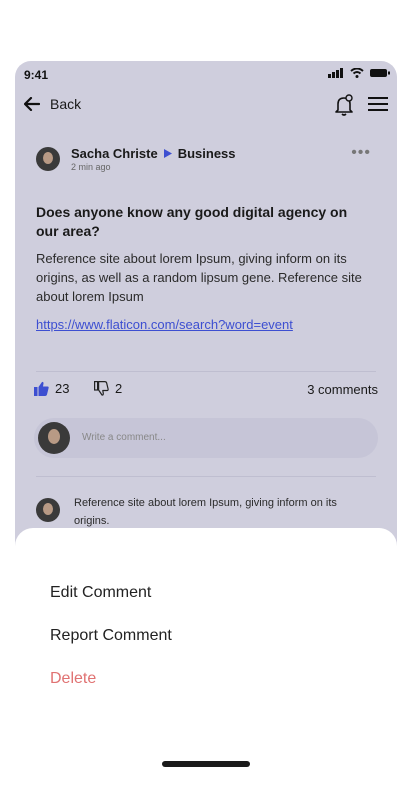 Image resolution: width=412 pixels, height=791 pixels. I want to click on more-options-icon: •••, so click(361, 153).